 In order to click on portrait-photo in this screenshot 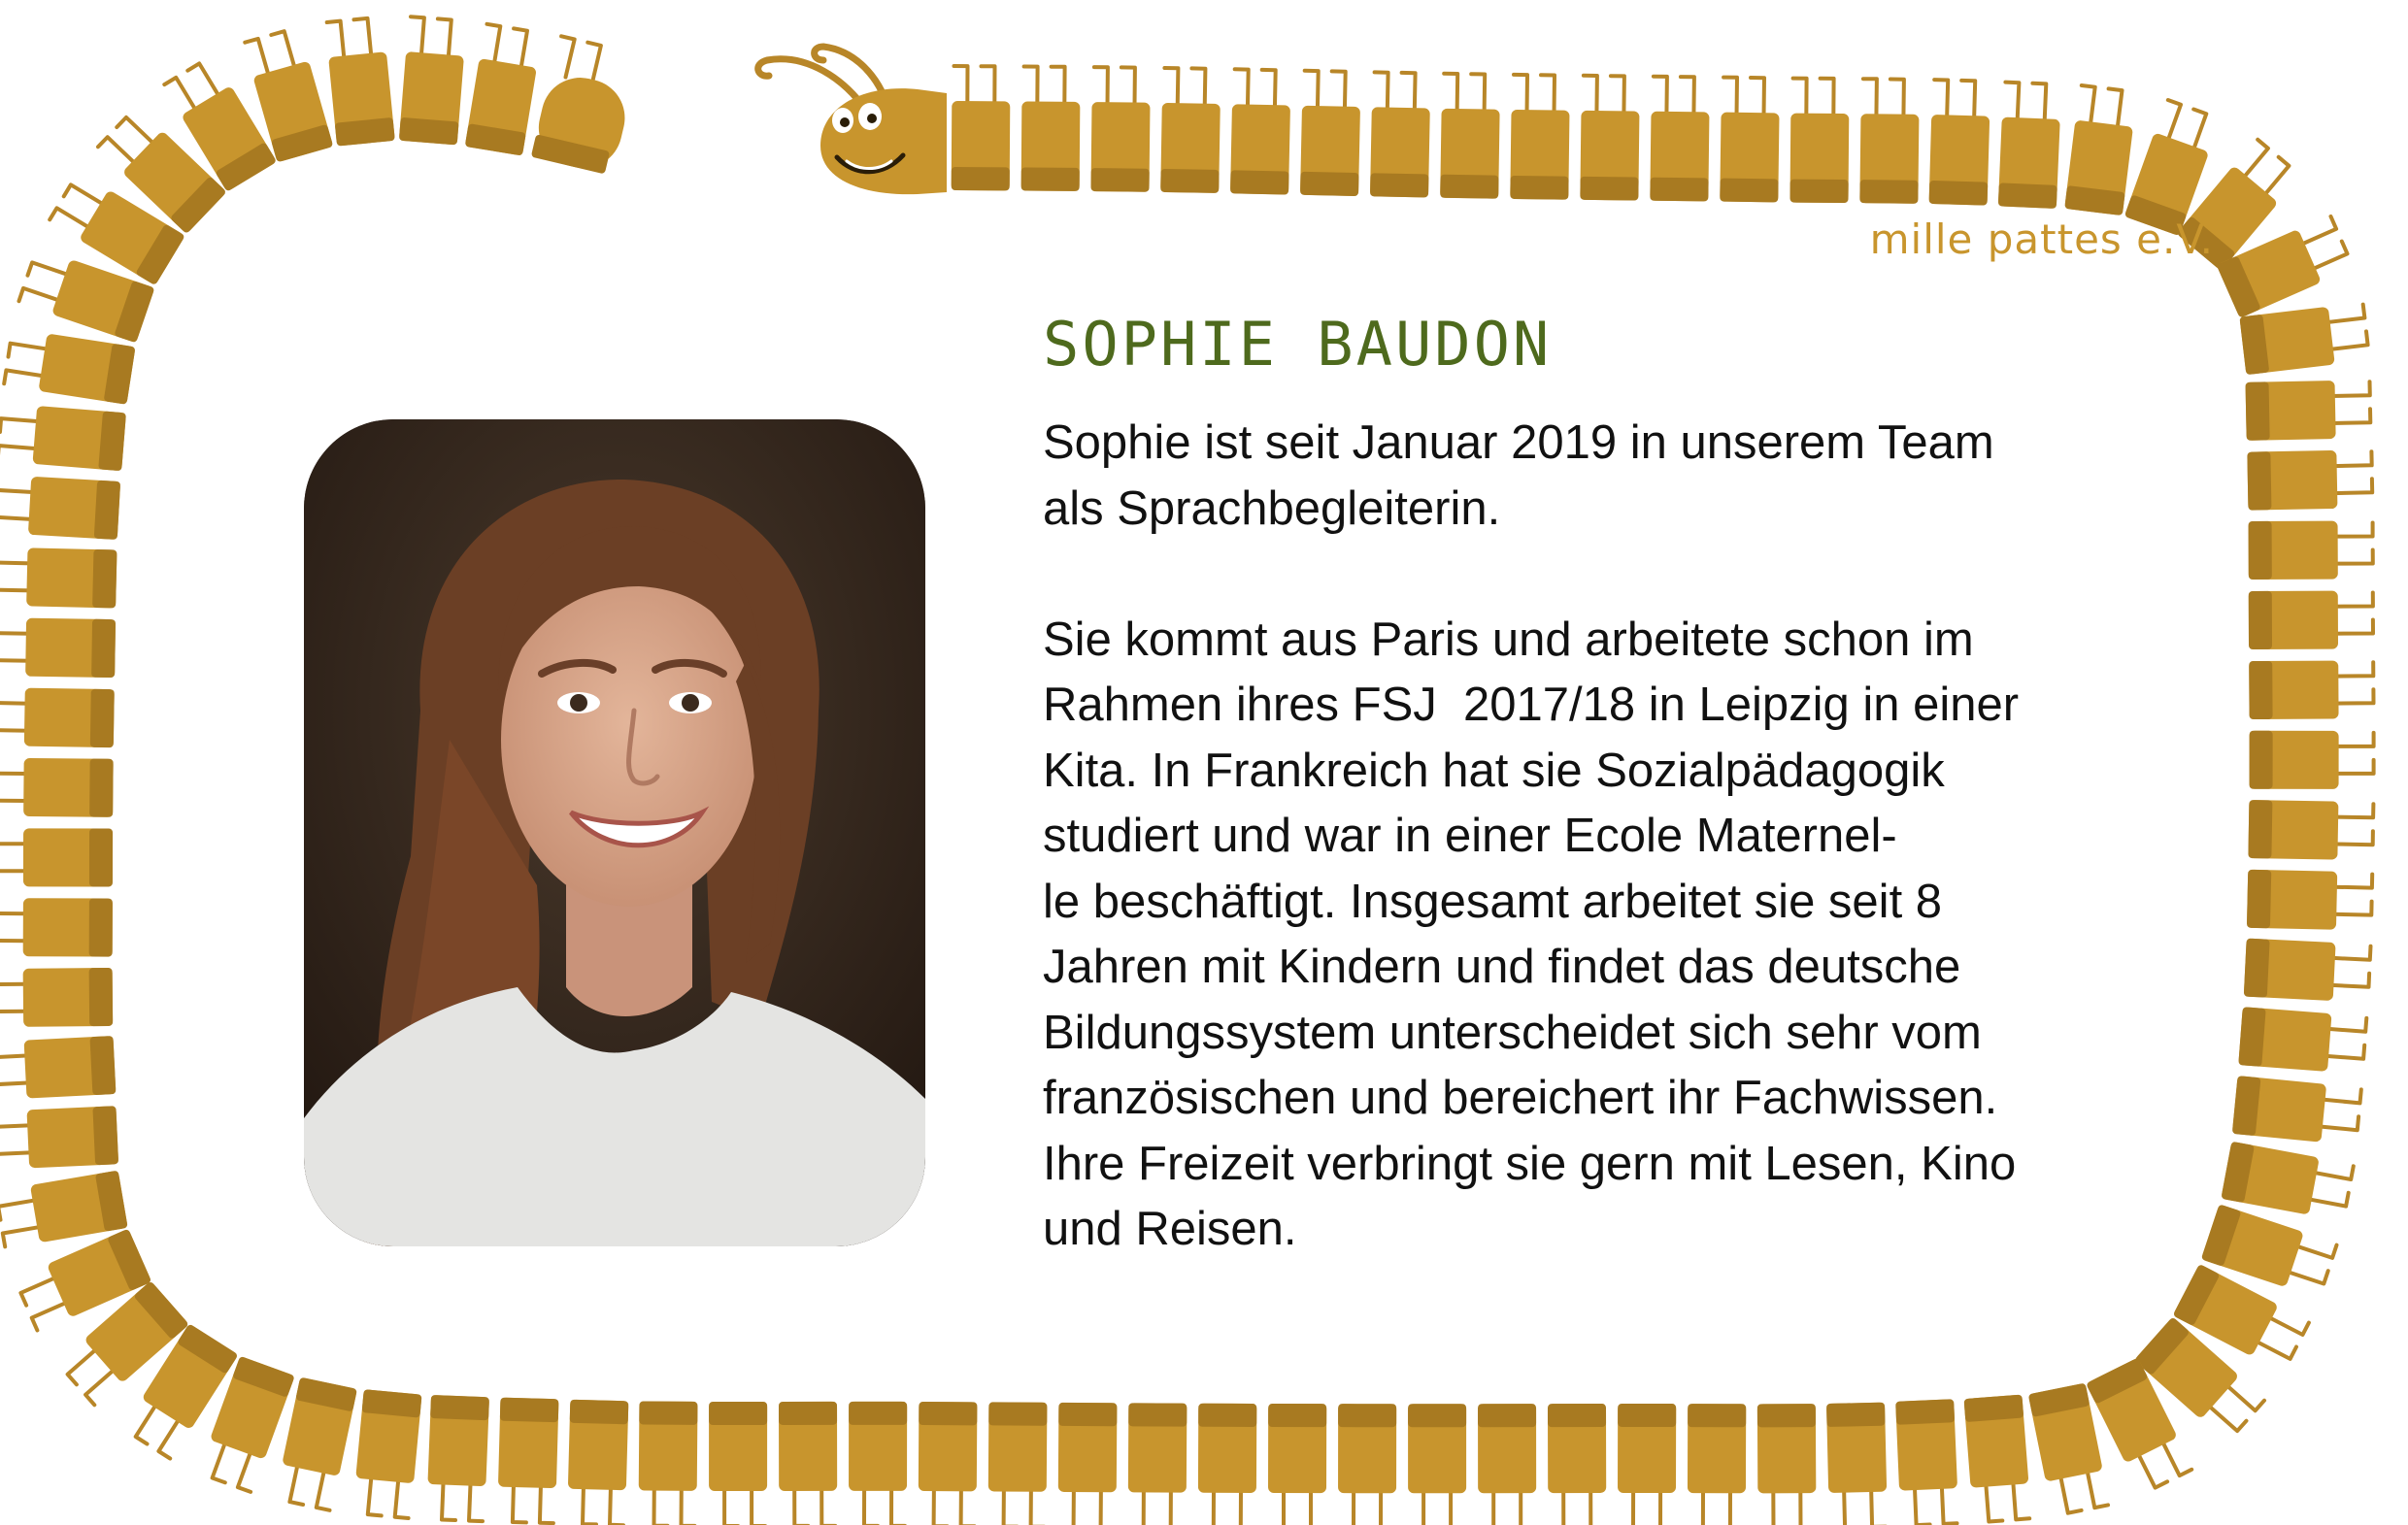, I will do `click(614, 832)`.